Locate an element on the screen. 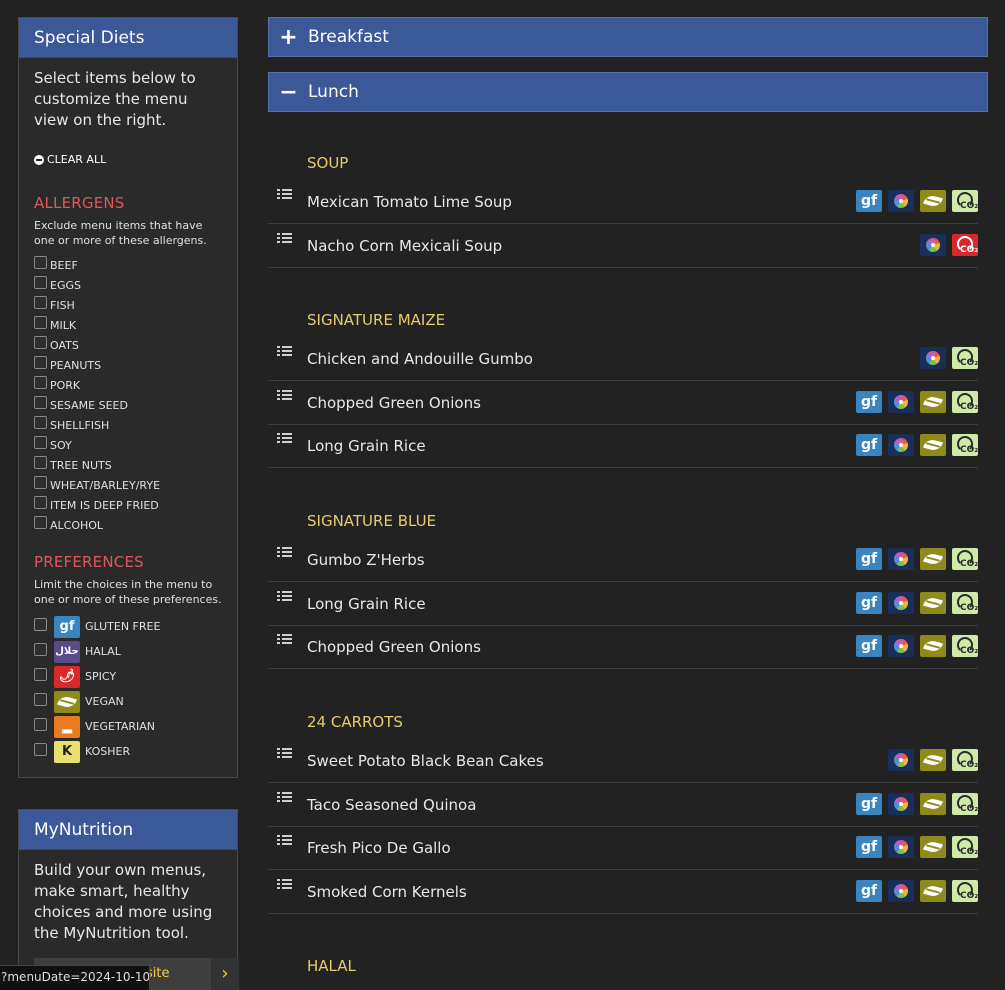 Image resolution: width=1005 pixels, height=990 pixels. allergen-option: SESAME SEED is located at coordinates (128, 405).